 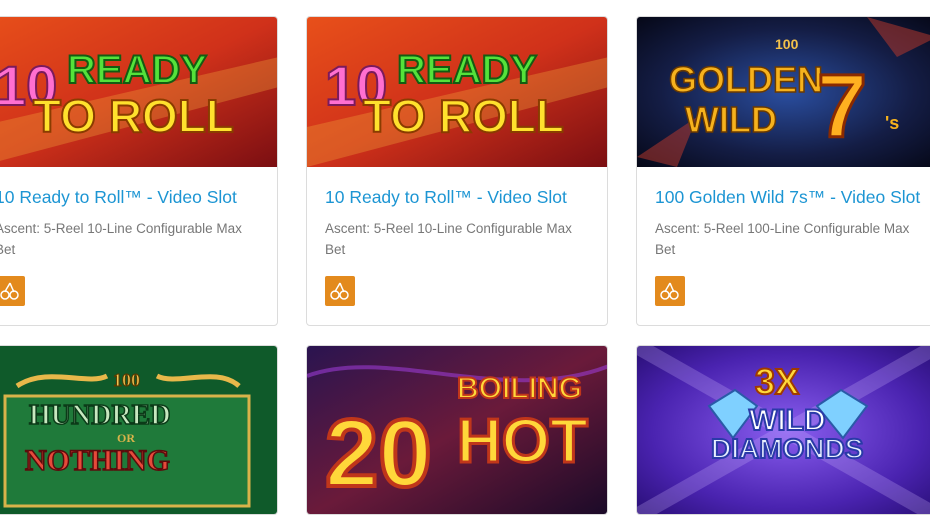 I want to click on game-thumbnail: 100 HUNDRED OR NOTHING, so click(x=138, y=430).